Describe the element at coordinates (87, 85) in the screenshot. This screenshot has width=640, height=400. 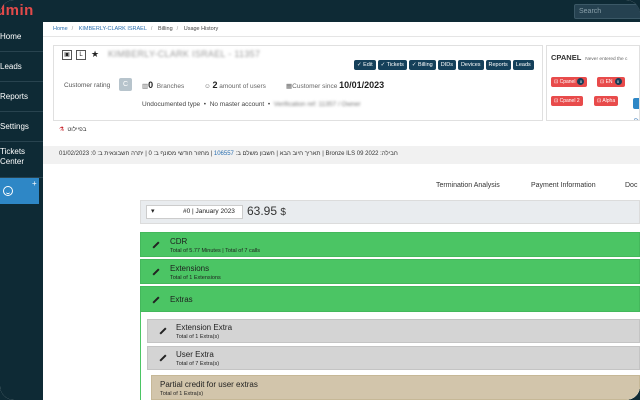
I see `rating-label: Customer rating` at that location.